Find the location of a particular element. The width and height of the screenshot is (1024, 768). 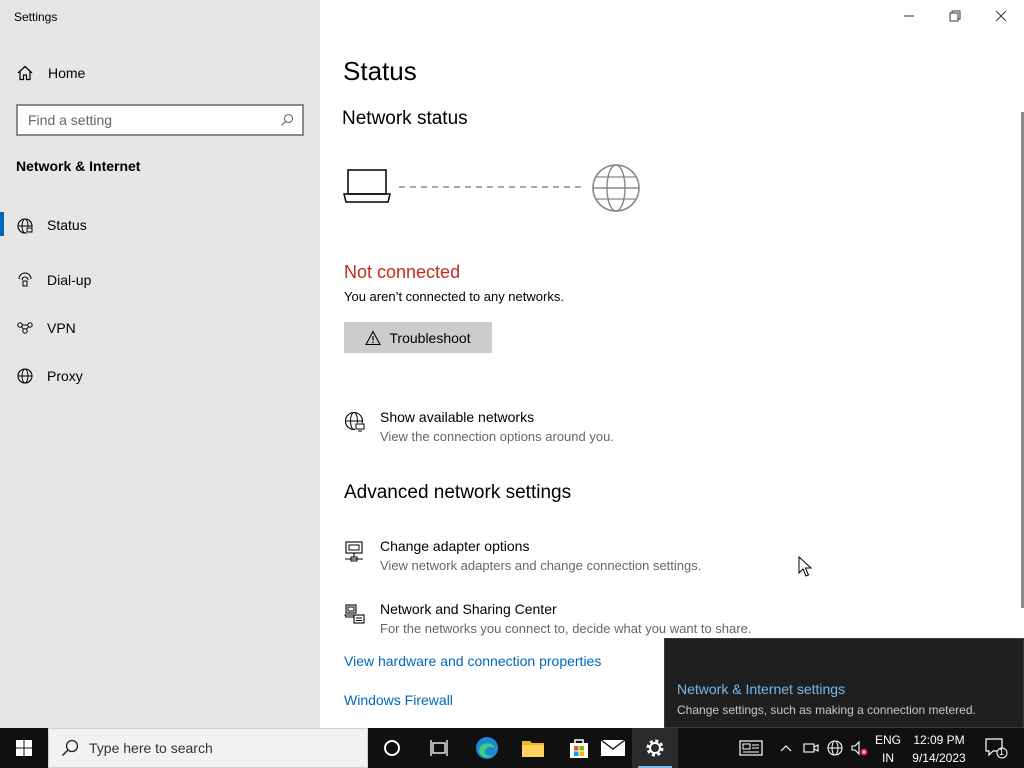

edge-button is located at coordinates (487, 748).